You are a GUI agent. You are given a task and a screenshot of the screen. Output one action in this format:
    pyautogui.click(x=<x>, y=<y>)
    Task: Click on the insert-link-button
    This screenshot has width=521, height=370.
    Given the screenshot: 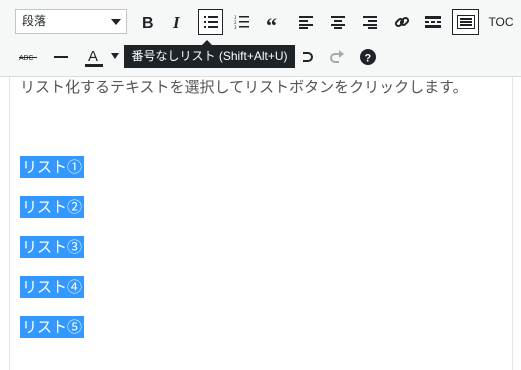 What is the action you would take?
    pyautogui.click(x=402, y=22)
    